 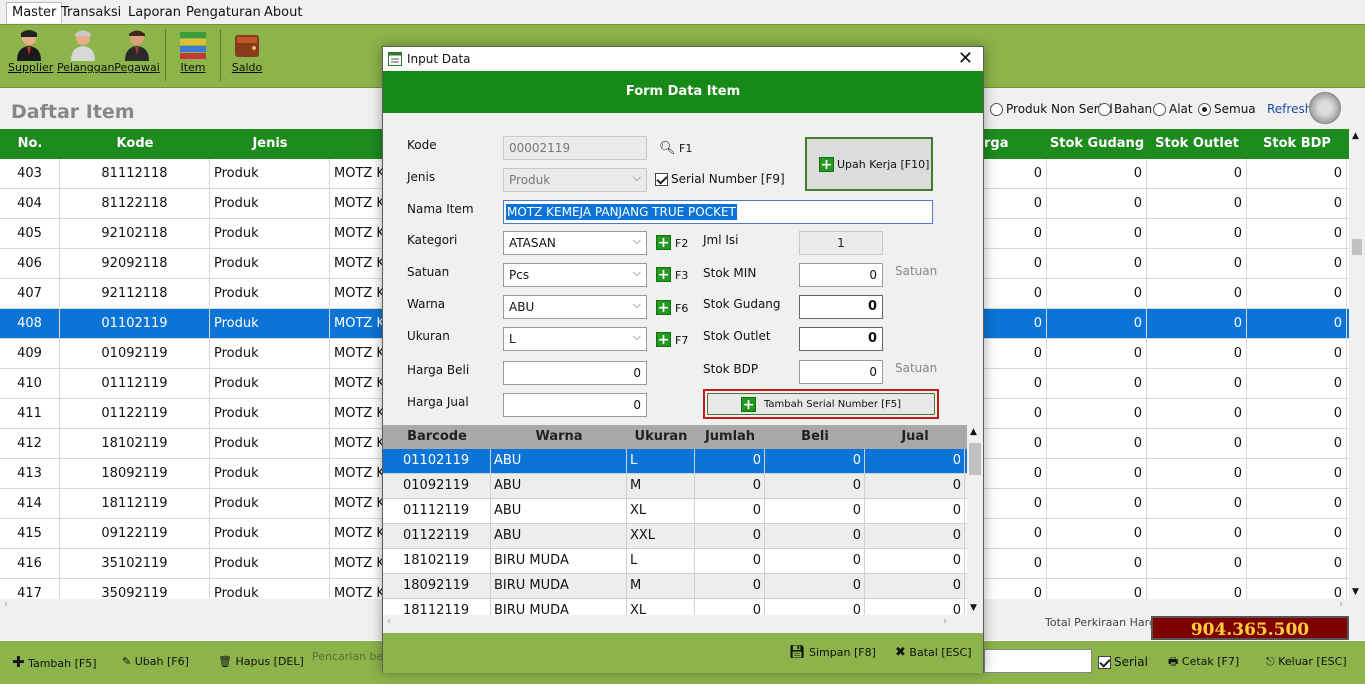 What do you see at coordinates (841, 307) in the screenshot?
I see `stok-gudang-field: 0` at bounding box center [841, 307].